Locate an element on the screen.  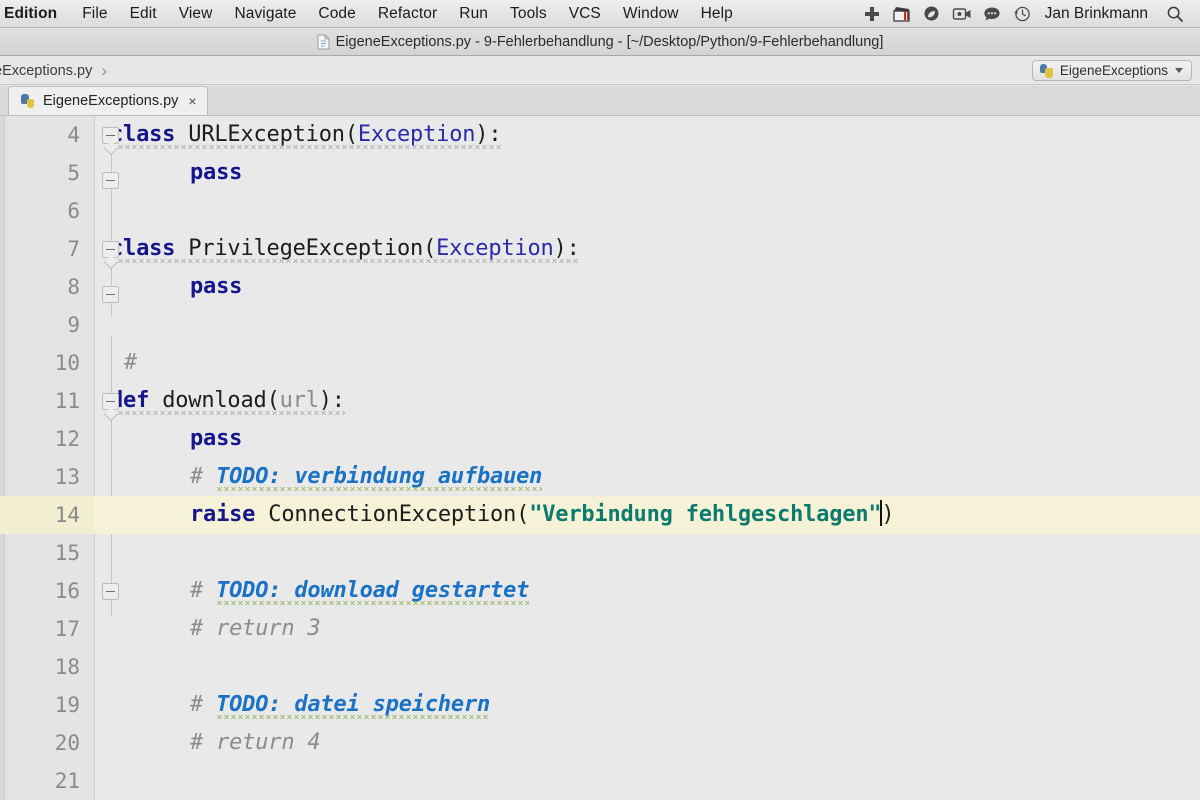
code-line-18: 18 is located at coordinates (600, 667).